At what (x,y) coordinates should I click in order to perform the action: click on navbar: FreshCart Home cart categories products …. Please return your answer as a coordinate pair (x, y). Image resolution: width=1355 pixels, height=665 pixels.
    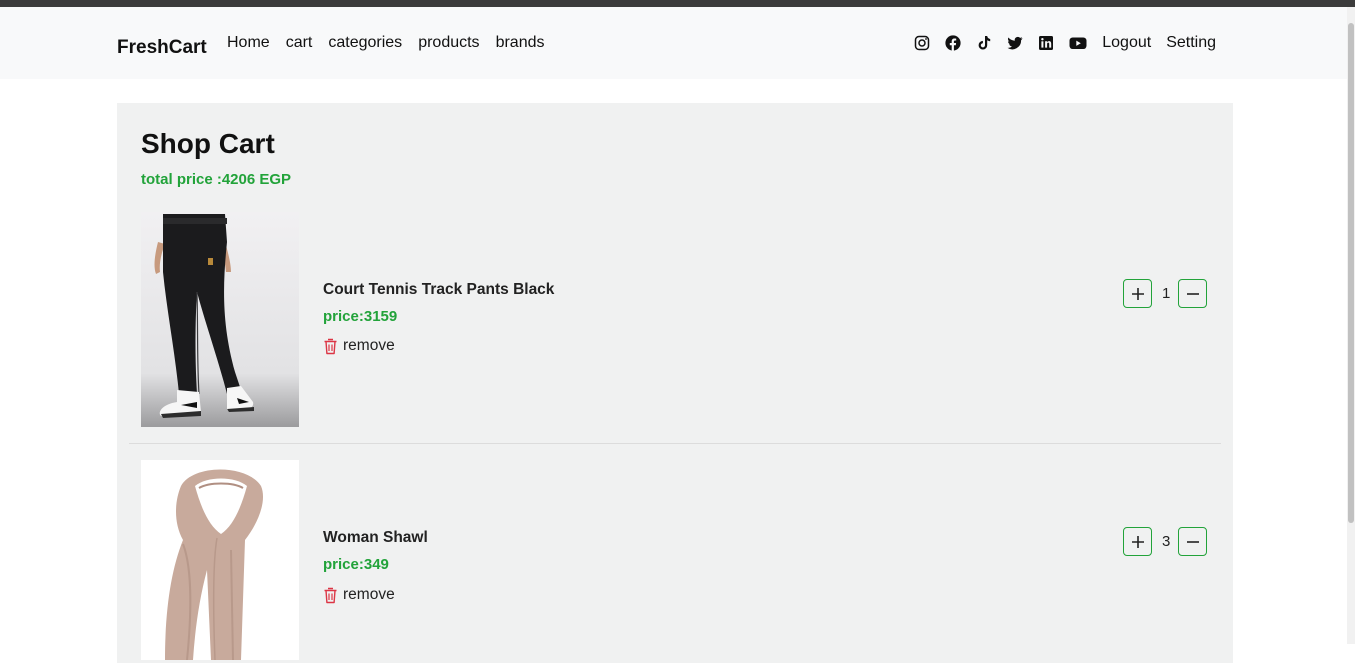
    Looking at the image, I should click on (673, 43).